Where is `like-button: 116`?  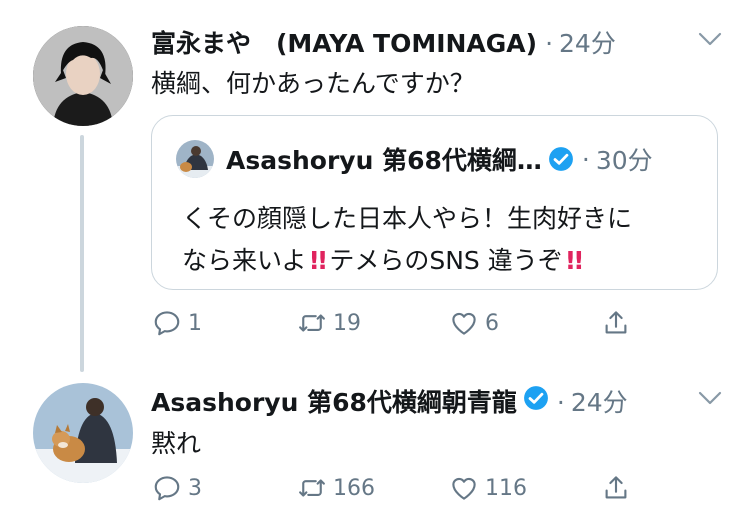
like-button: 116 is located at coordinates (525, 488).